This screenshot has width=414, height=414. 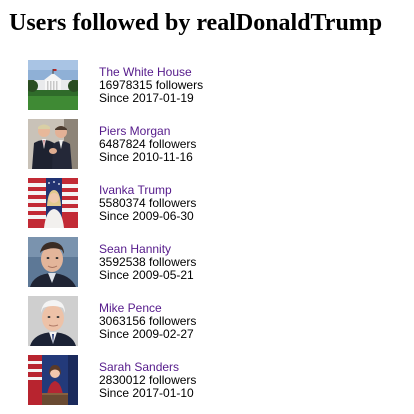 I want to click on white-haired-man-photo-icon, so click(x=53, y=321).